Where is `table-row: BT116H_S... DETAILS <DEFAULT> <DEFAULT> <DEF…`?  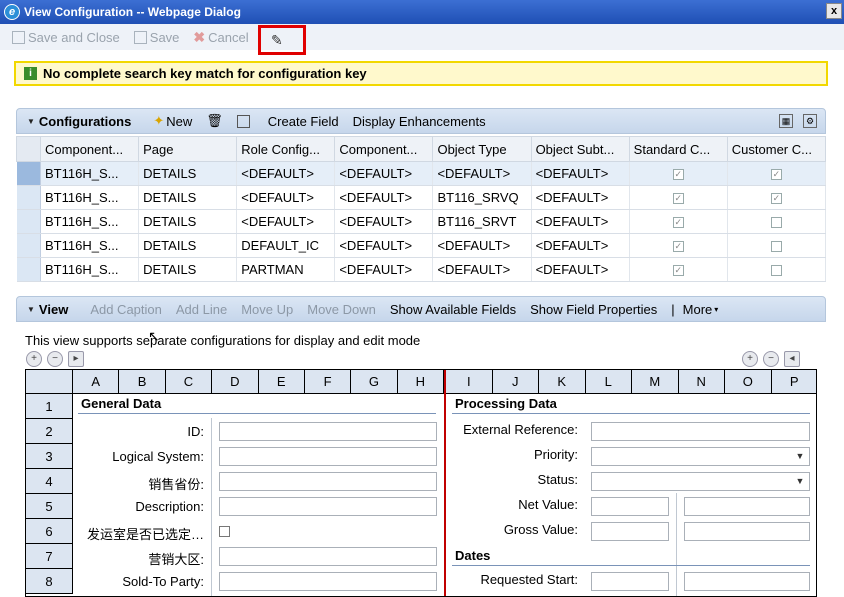 table-row: BT116H_S... DETAILS <DEFAULT> <DEFAULT> <DEF… is located at coordinates (421, 173).